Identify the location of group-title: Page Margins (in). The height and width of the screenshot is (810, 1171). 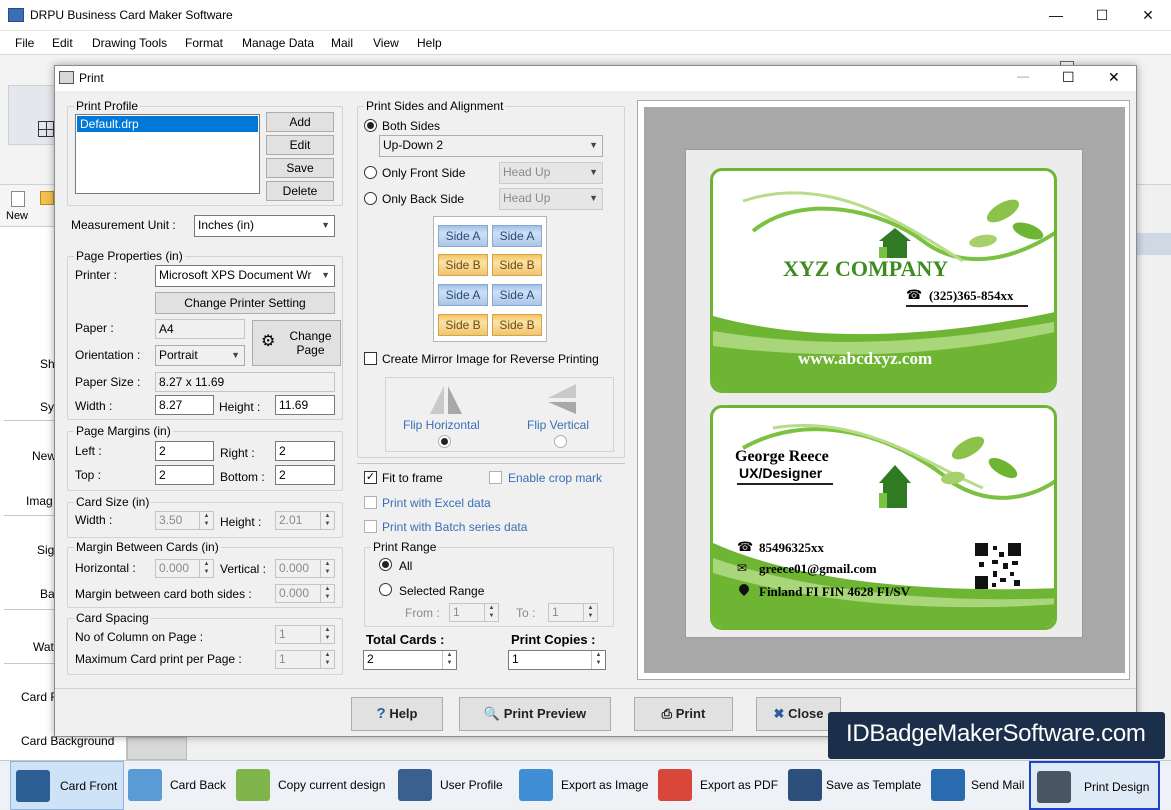
(123, 431).